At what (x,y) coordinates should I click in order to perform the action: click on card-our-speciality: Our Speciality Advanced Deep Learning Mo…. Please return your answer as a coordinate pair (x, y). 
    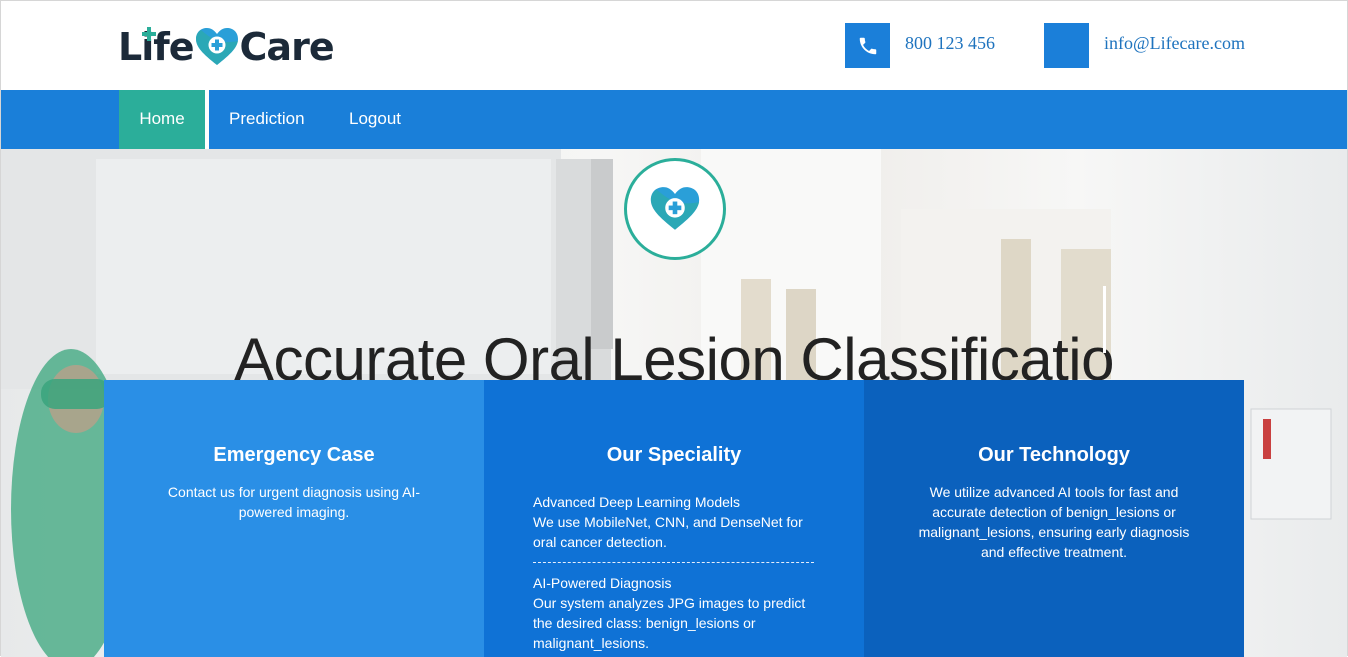
    Looking at the image, I should click on (674, 518).